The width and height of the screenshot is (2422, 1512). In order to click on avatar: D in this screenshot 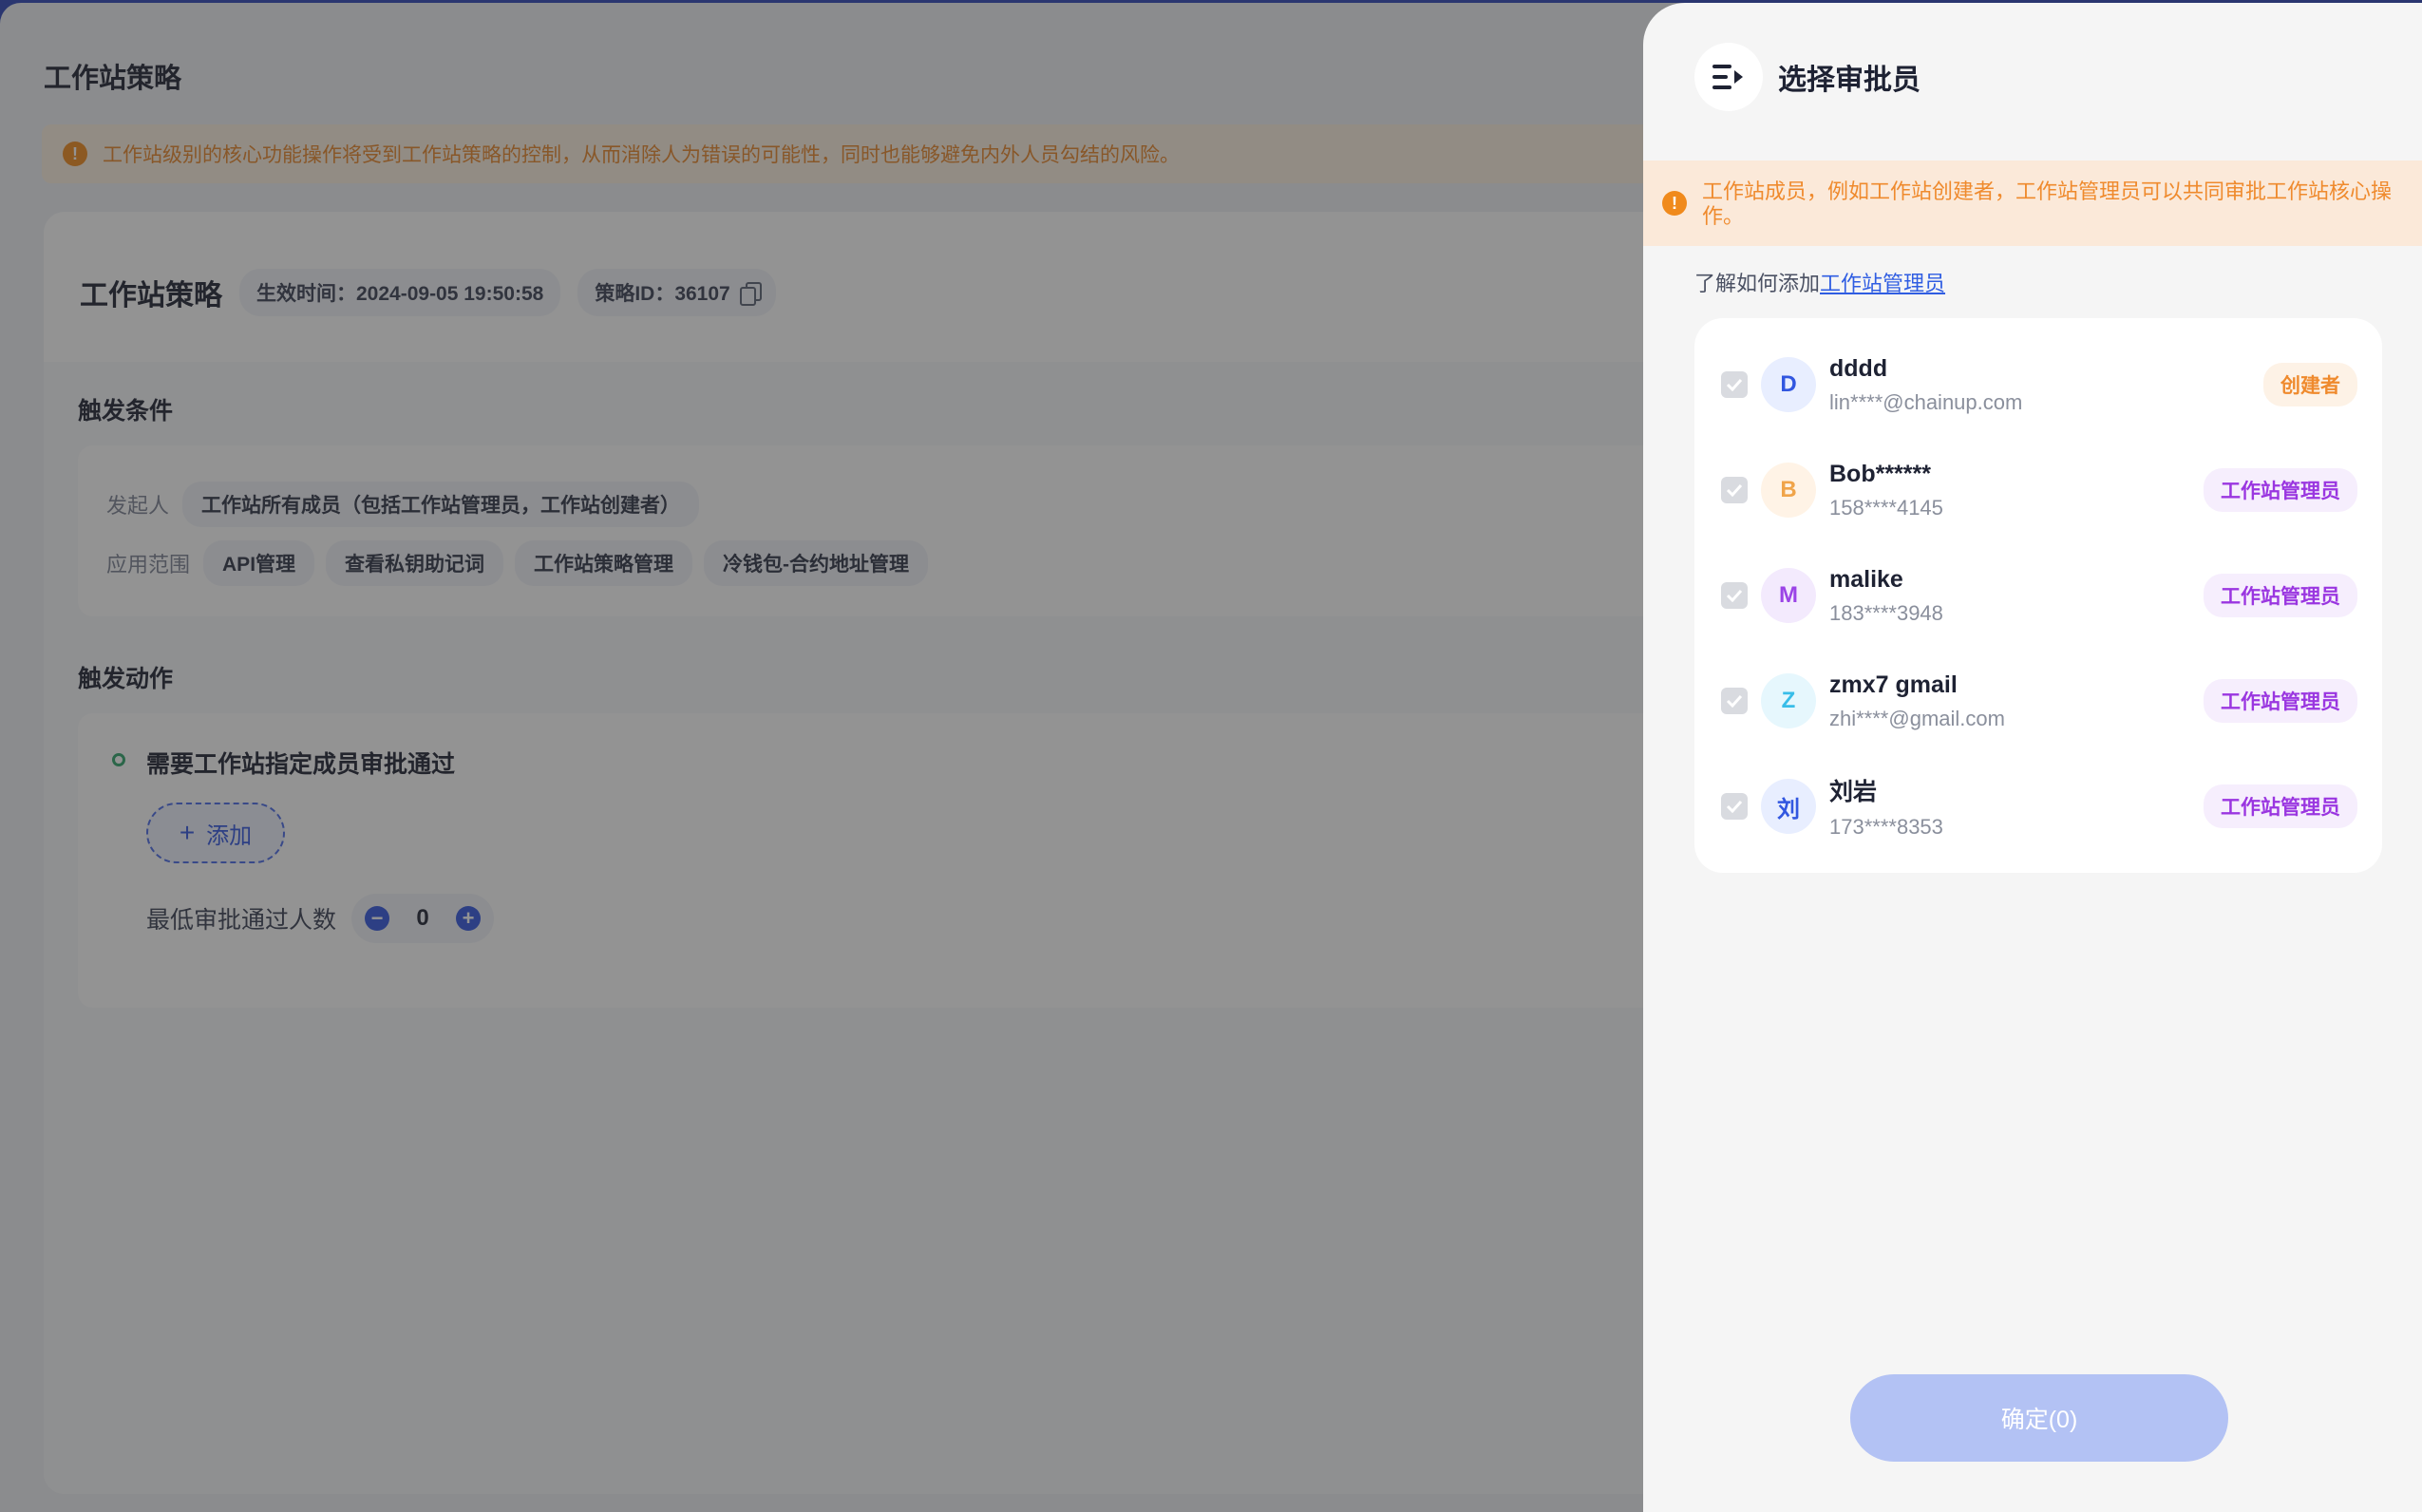, I will do `click(1788, 385)`.